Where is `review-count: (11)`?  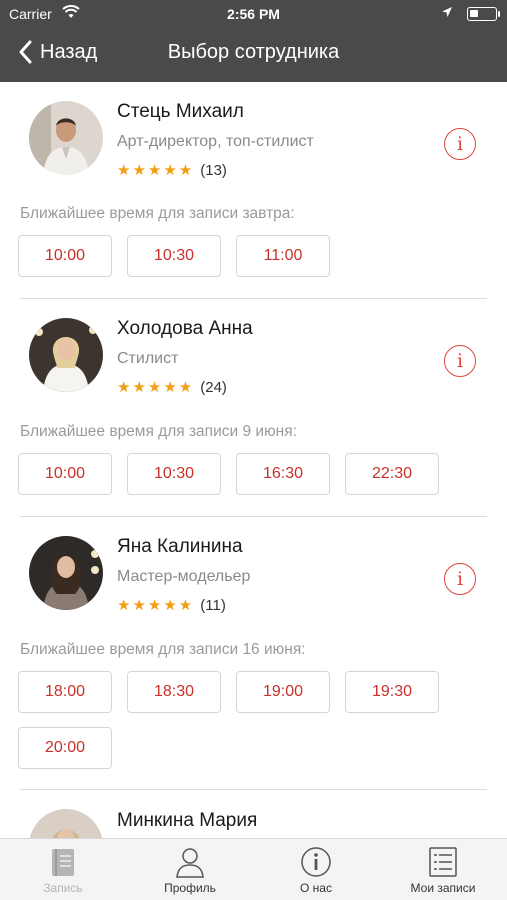 review-count: (11) is located at coordinates (213, 605).